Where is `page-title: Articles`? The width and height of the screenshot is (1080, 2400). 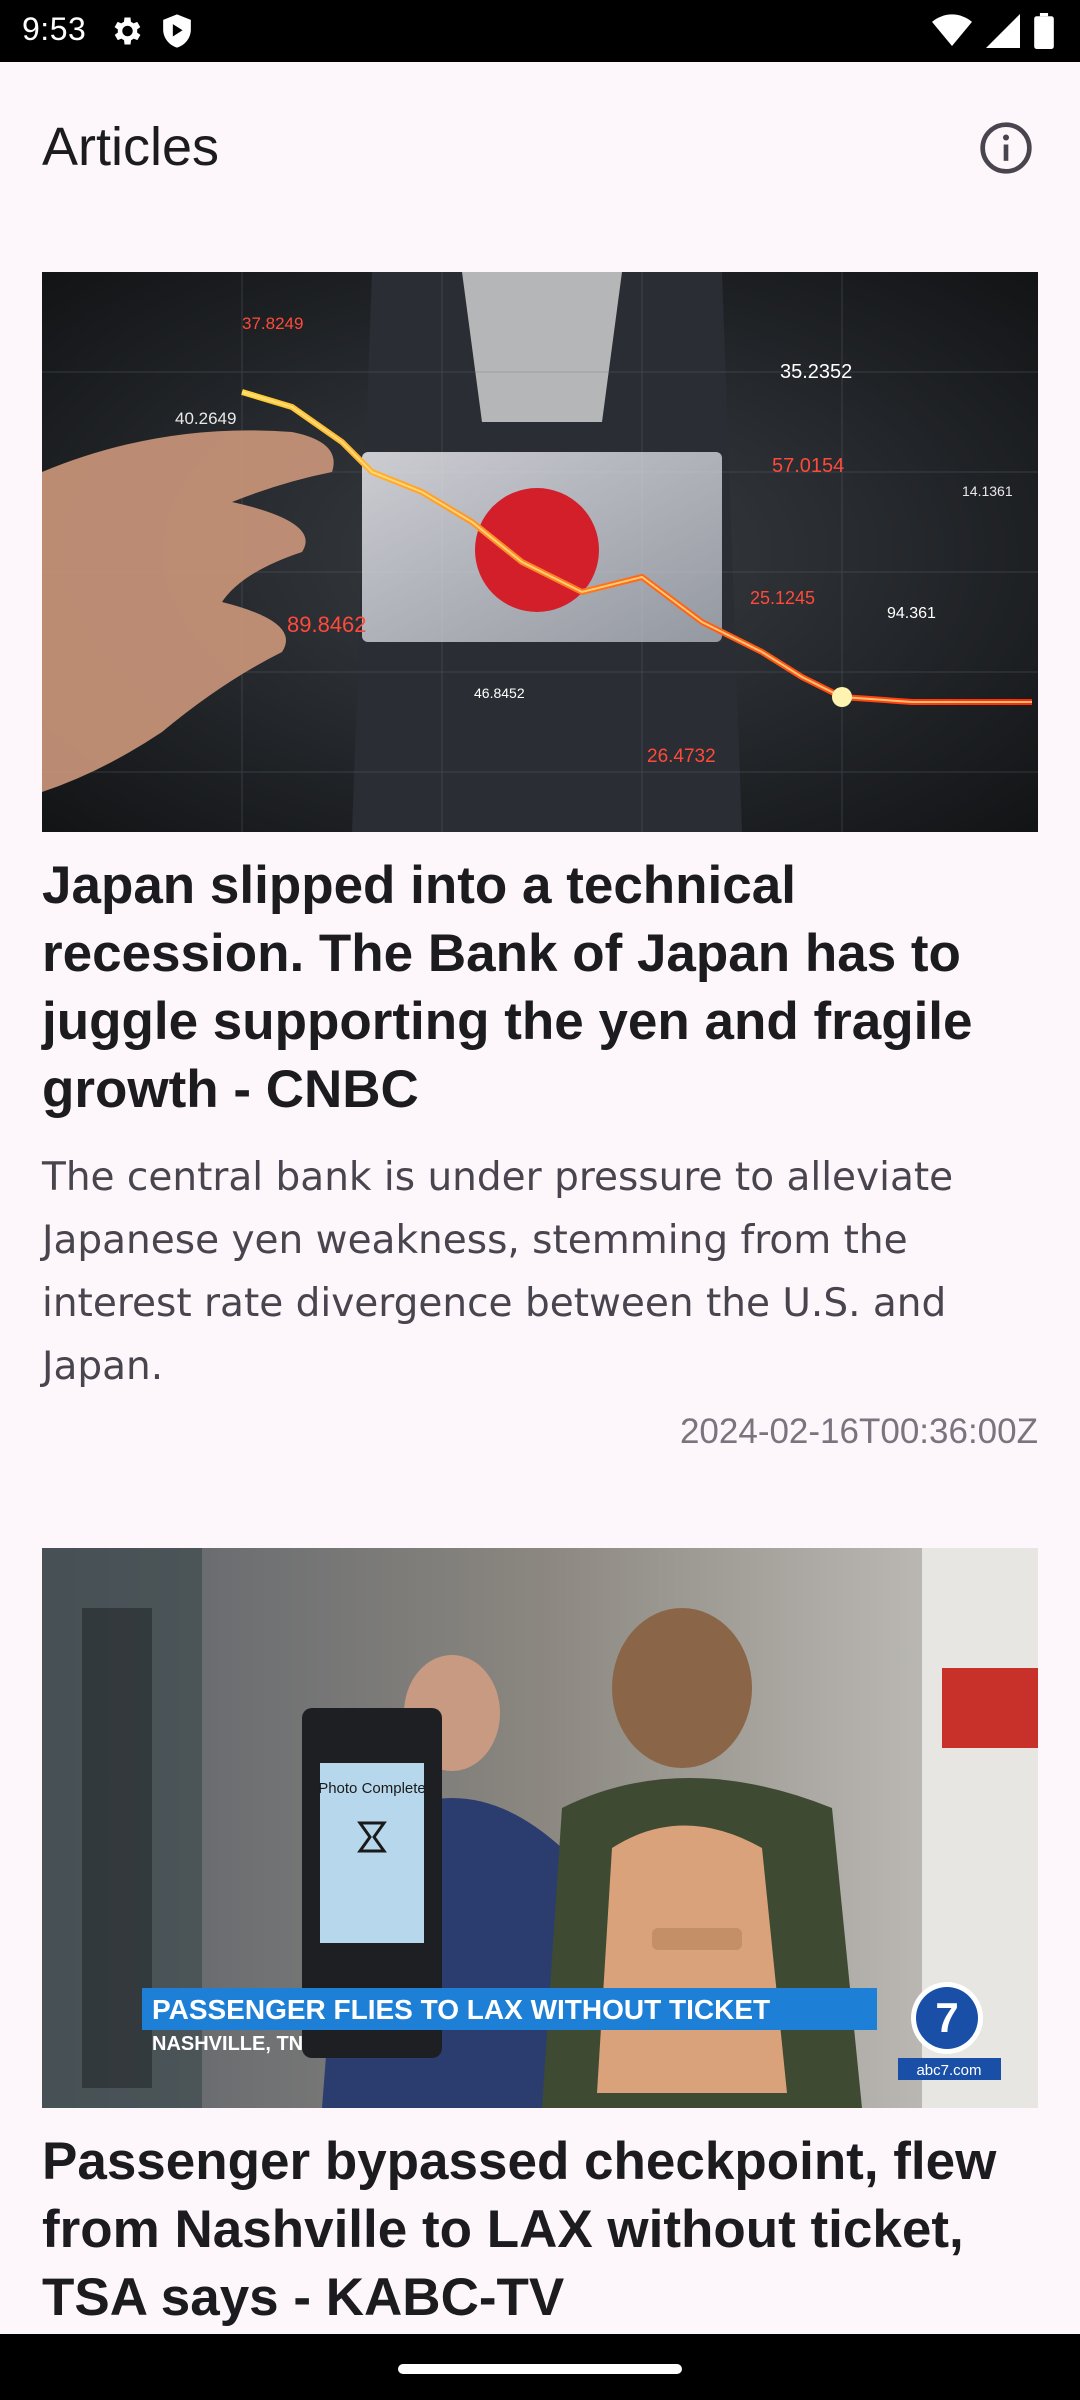
page-title: Articles is located at coordinates (131, 147).